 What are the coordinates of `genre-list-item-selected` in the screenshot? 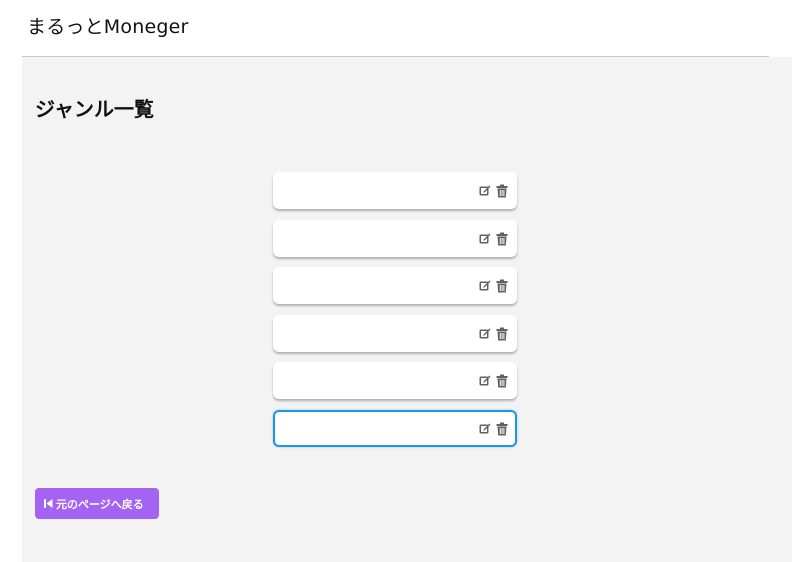 It's located at (395, 428).